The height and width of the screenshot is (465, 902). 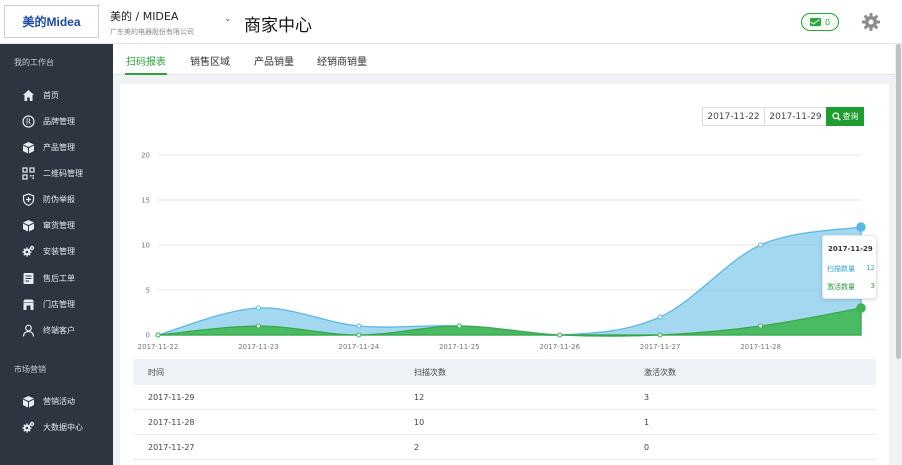 I want to click on x-tick-label: 2017-11-22, so click(x=158, y=347).